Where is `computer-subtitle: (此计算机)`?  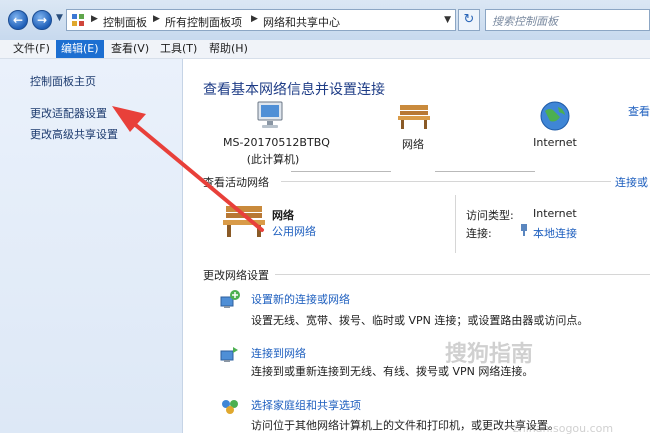 computer-subtitle: (此计算机) is located at coordinates (273, 159).